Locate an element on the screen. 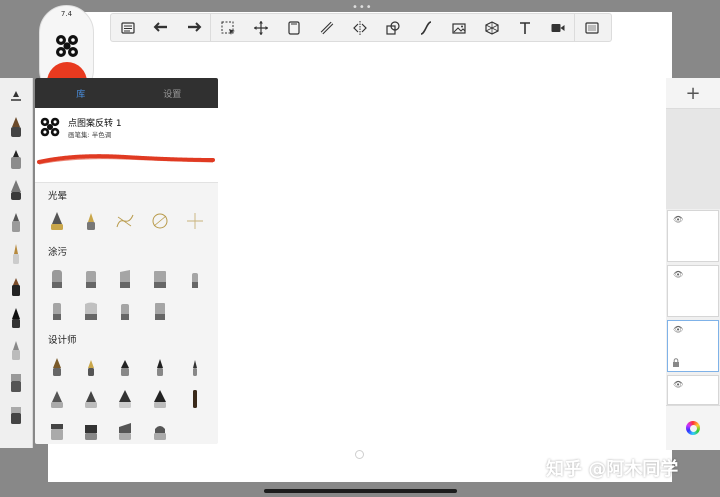 The width and height of the screenshot is (720, 497). layer-thumbnail-1: 👁 is located at coordinates (693, 236).